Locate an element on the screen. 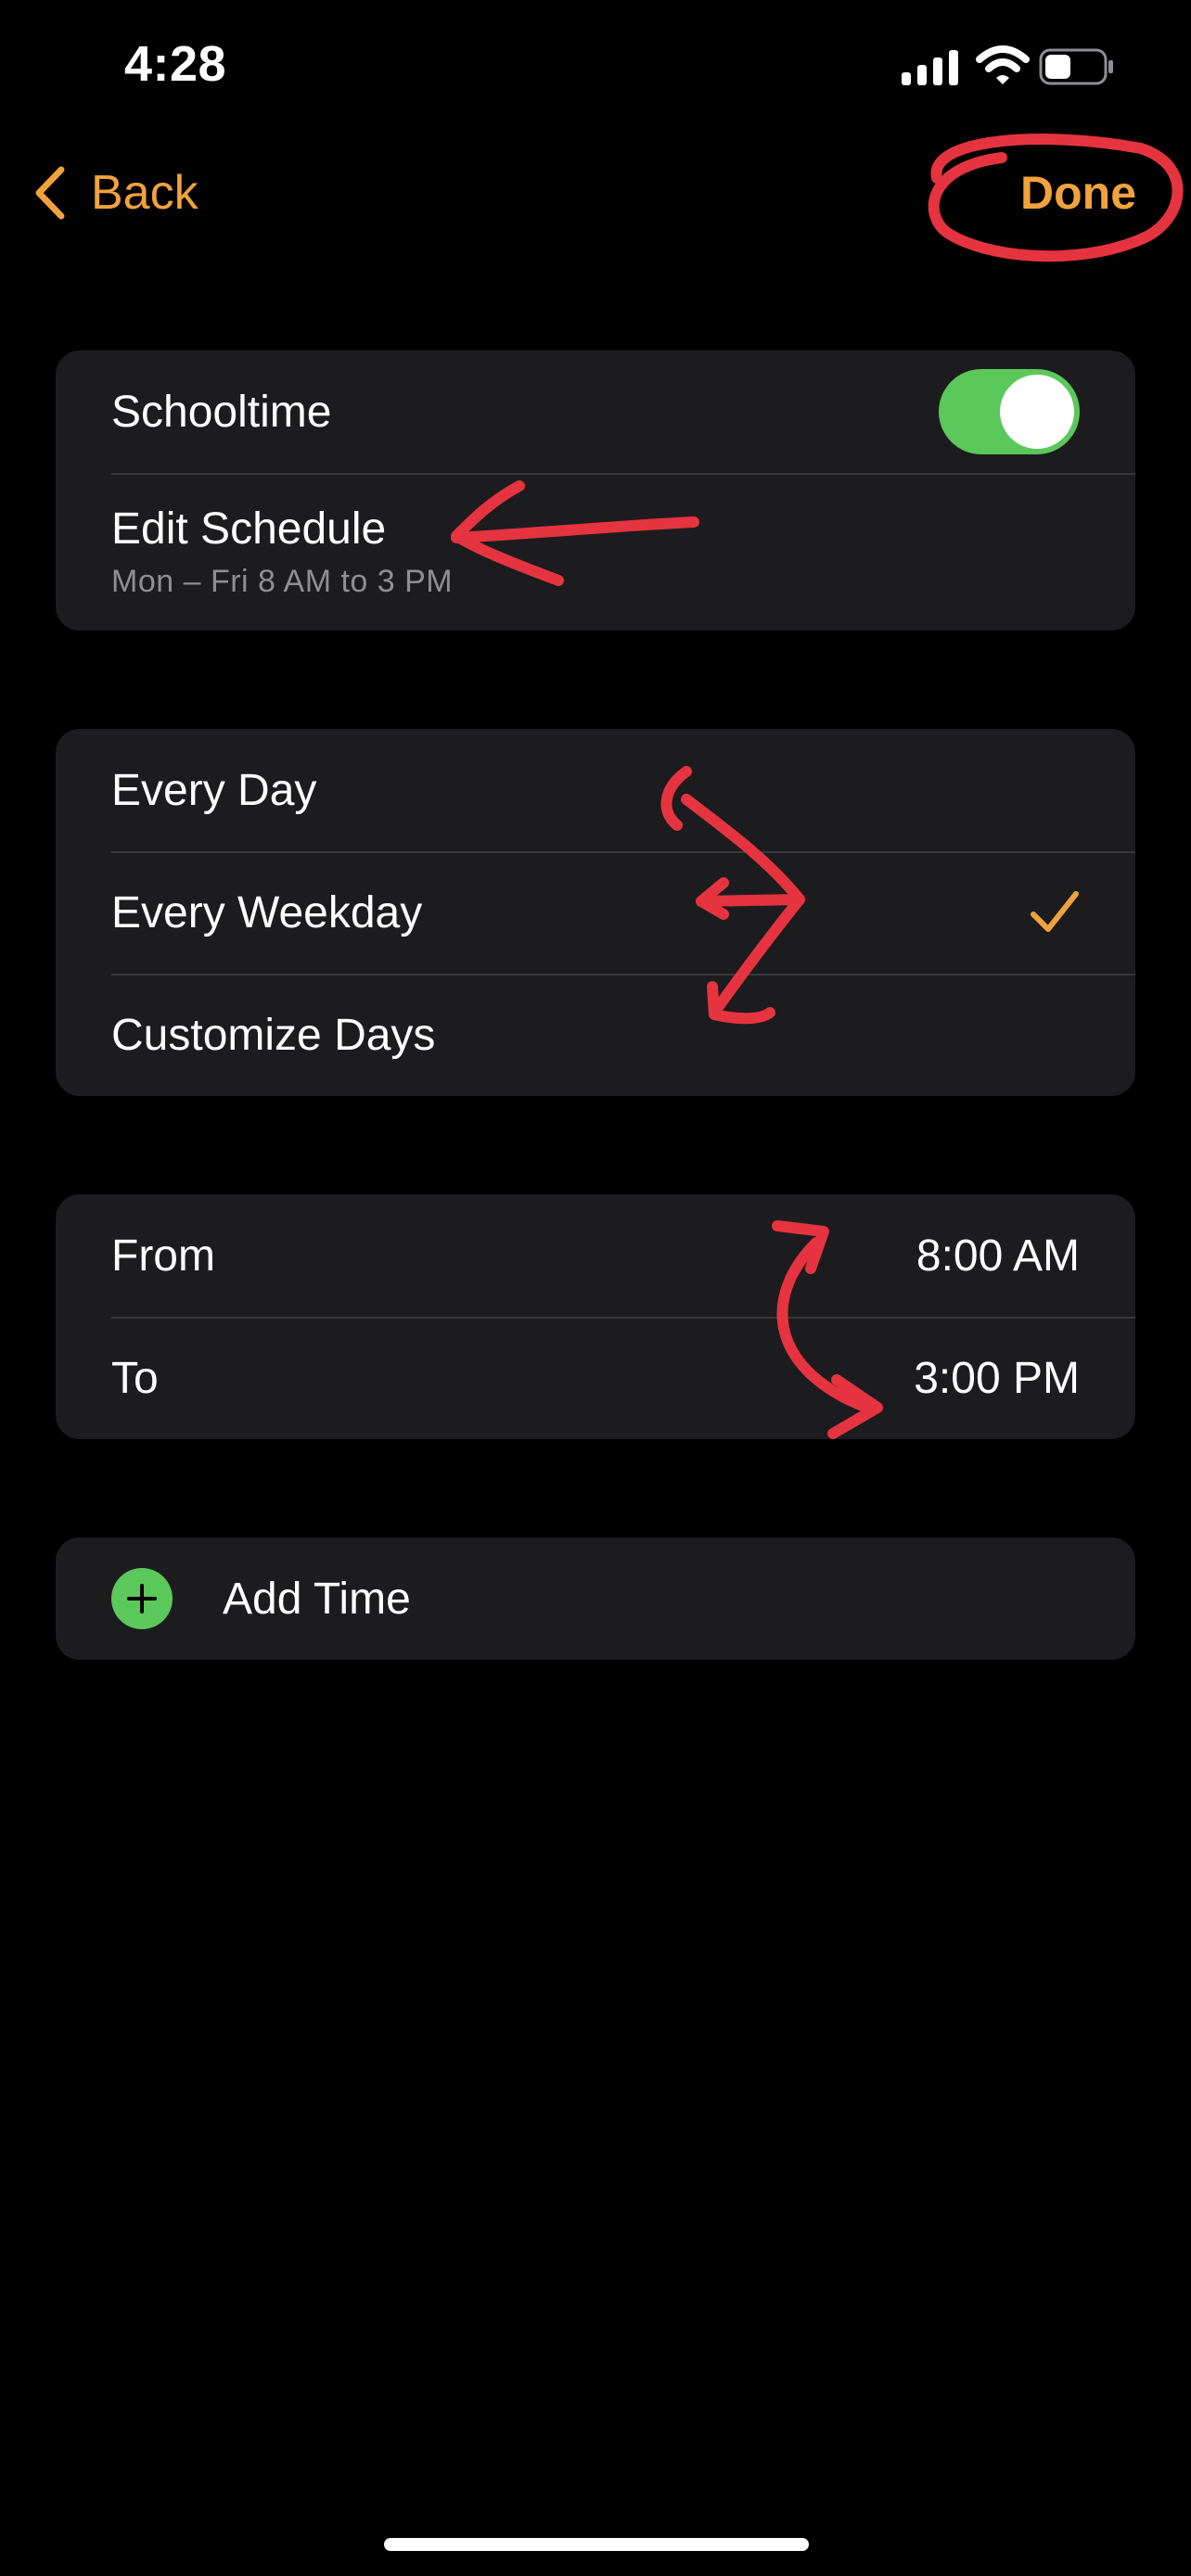 This screenshot has height=2576, width=1191. schooltime-toggle is located at coordinates (1010, 411).